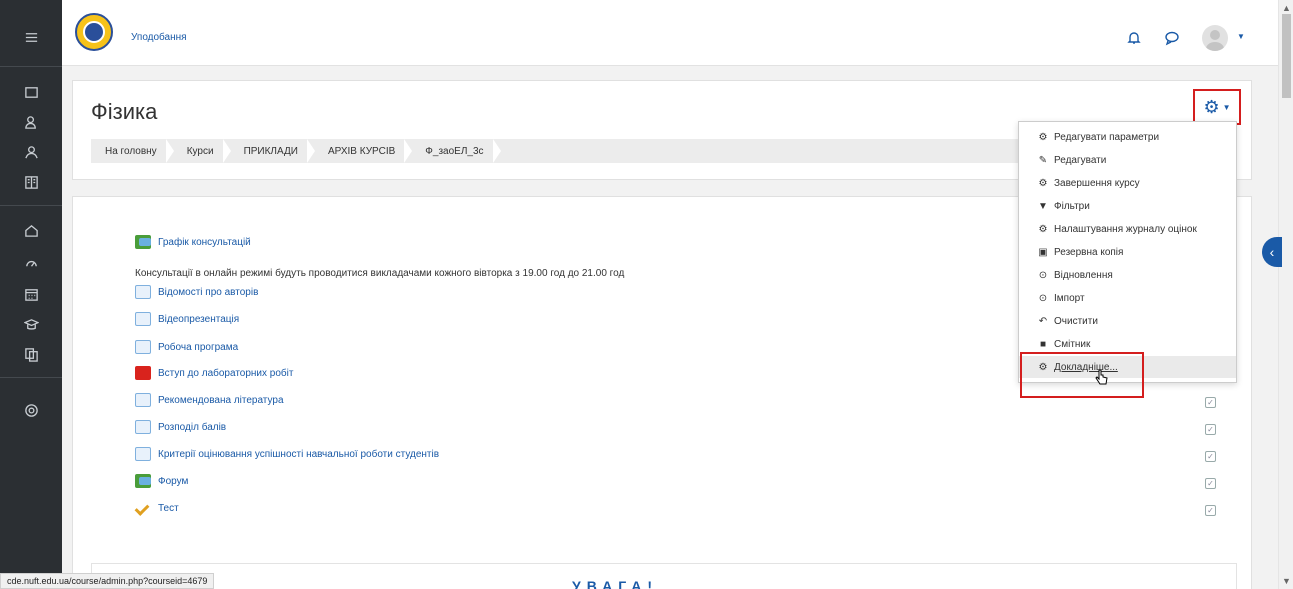  I want to click on scroll-down-arrow: ▼, so click(1286, 581).